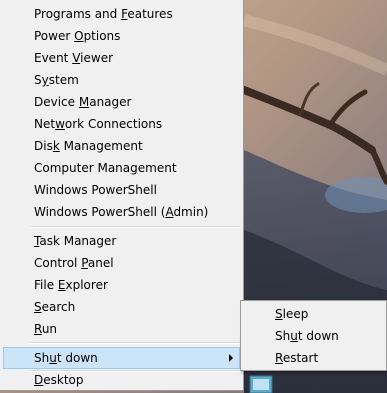 Image resolution: width=387 pixels, height=393 pixels. What do you see at coordinates (313, 358) in the screenshot?
I see `submenu-item-restart: Restart` at bounding box center [313, 358].